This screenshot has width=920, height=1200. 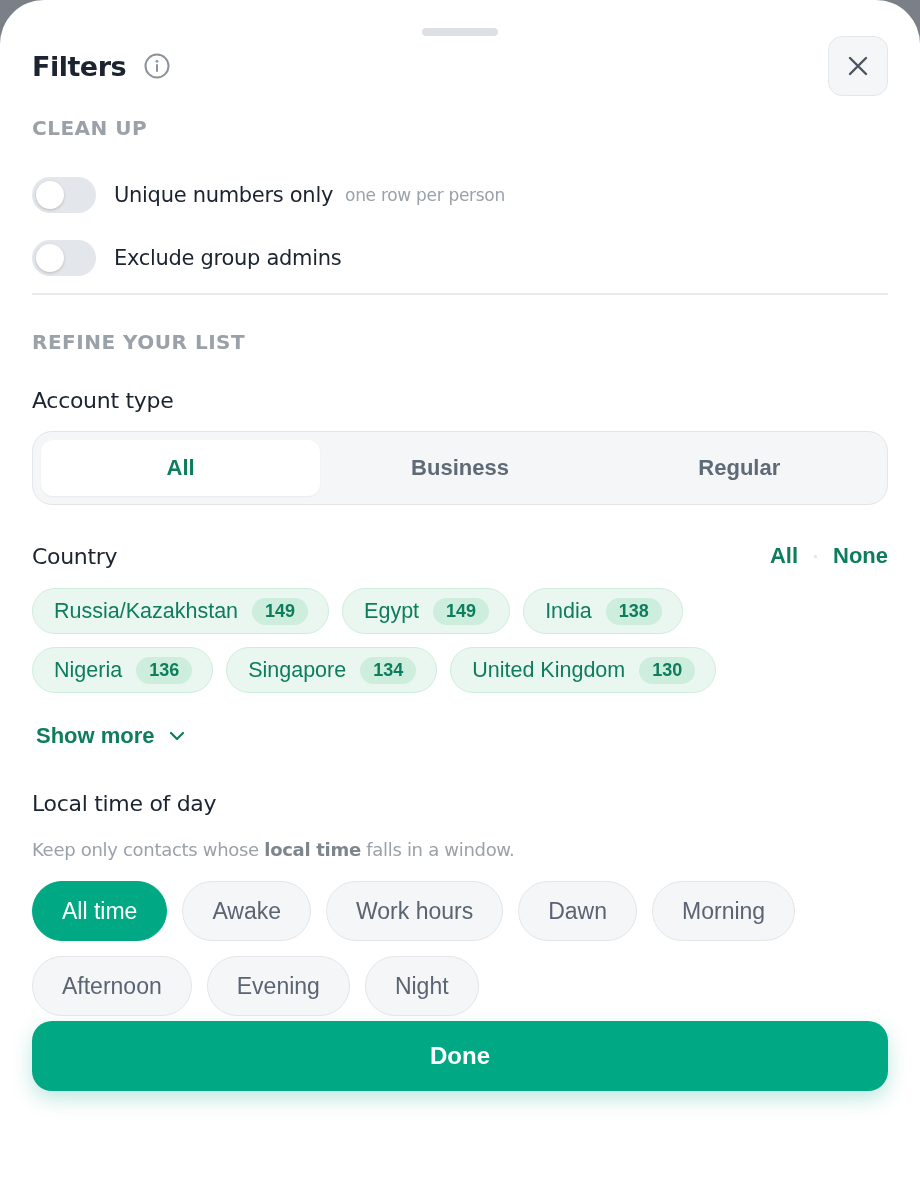 What do you see at coordinates (176, 736) in the screenshot?
I see `chevron-down-icon` at bounding box center [176, 736].